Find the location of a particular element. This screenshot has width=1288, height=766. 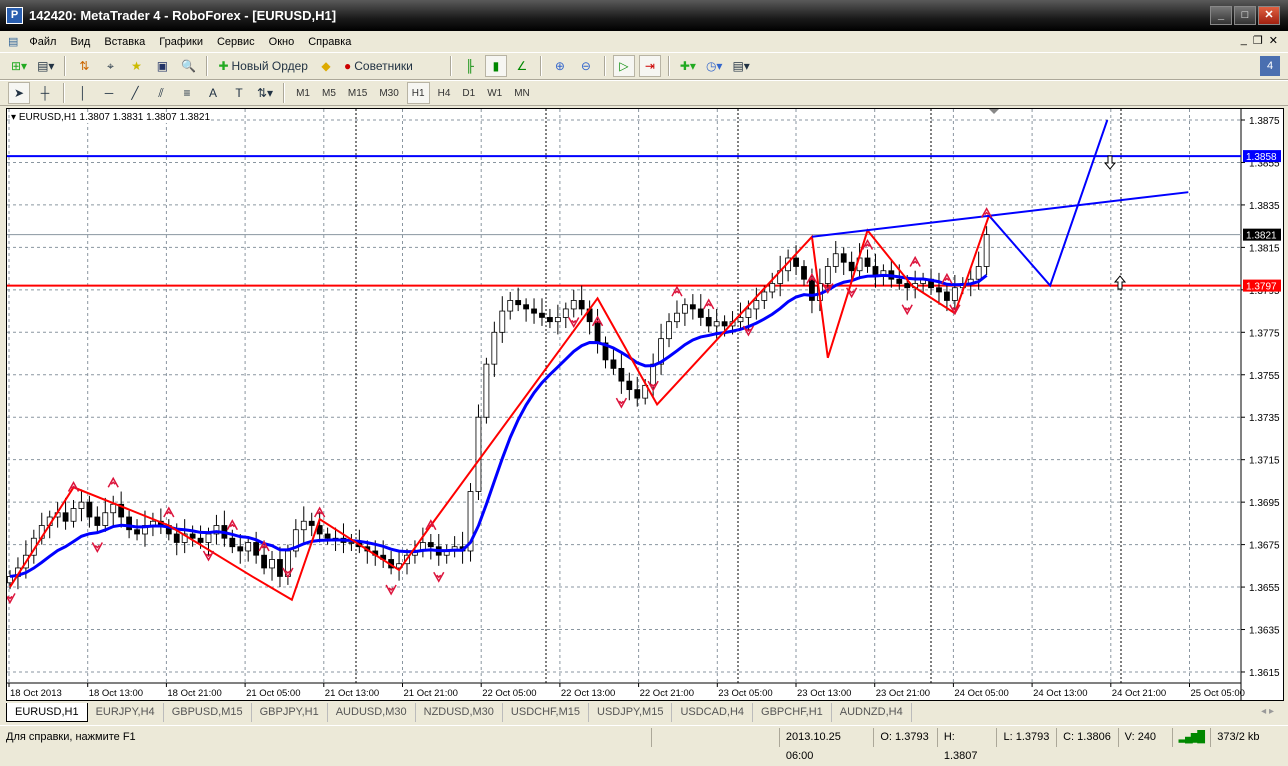

timeframe-mn: MN is located at coordinates (522, 93).